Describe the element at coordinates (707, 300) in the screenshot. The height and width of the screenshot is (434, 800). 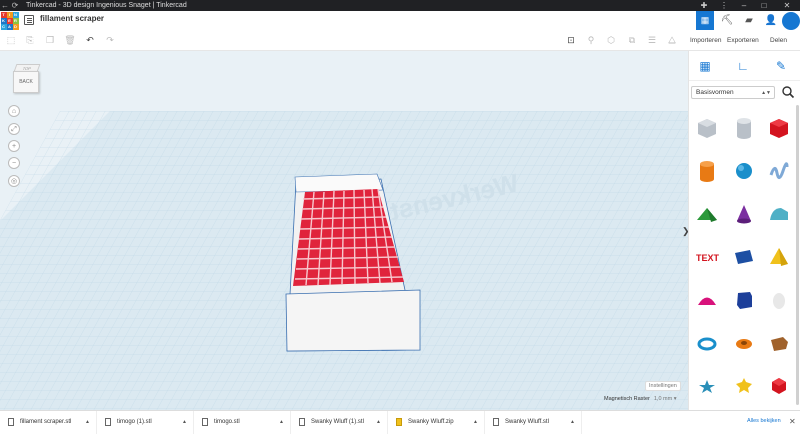
I see `shape-paraboloid` at that location.